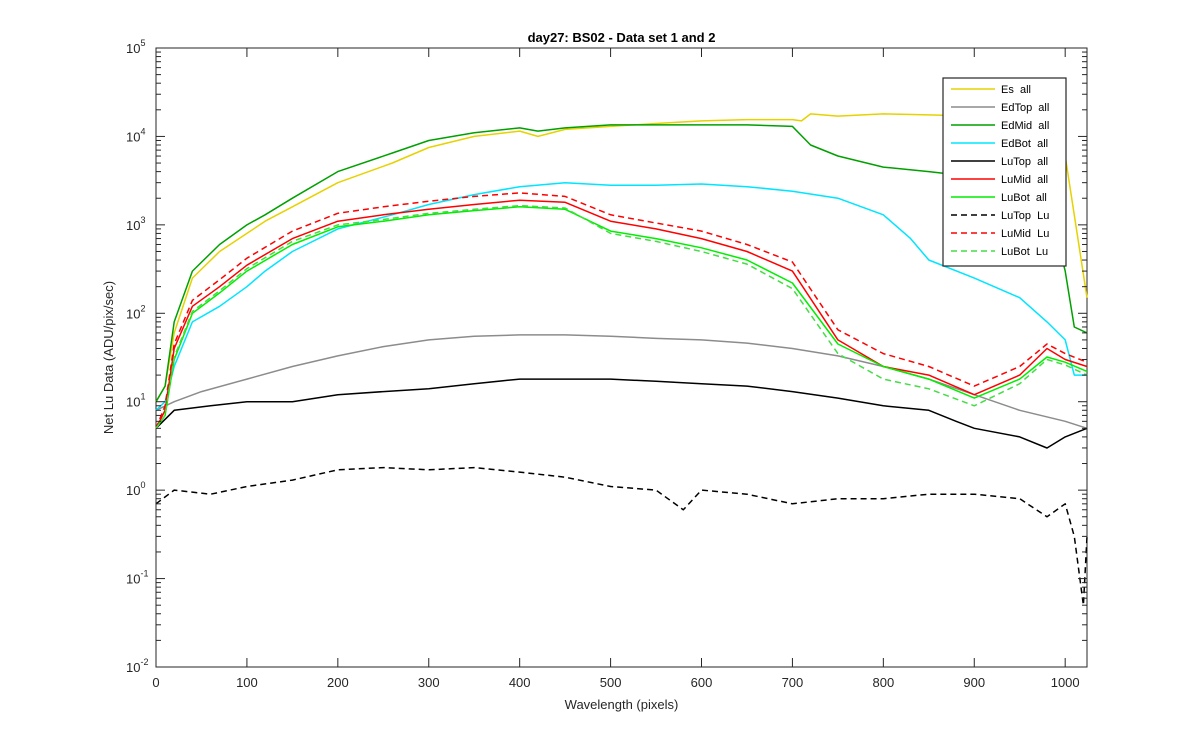 The height and width of the screenshot is (750, 1200). What do you see at coordinates (142, 131) in the screenshot?
I see `y-tick-exponent: 4` at bounding box center [142, 131].